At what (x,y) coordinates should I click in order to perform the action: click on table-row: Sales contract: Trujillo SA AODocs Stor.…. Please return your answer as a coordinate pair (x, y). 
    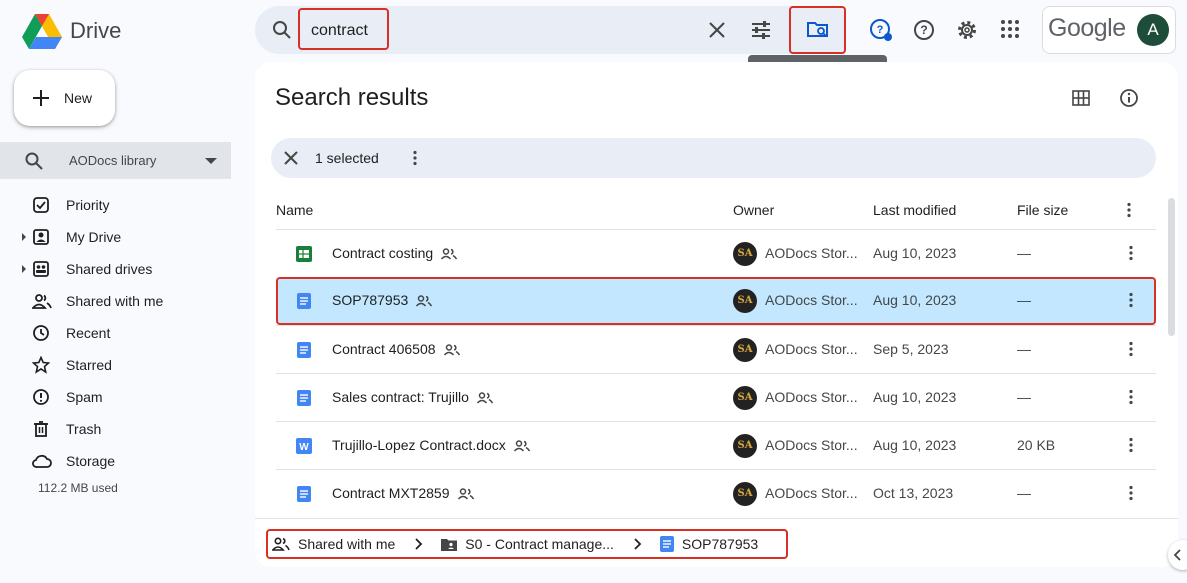
    Looking at the image, I should click on (716, 397).